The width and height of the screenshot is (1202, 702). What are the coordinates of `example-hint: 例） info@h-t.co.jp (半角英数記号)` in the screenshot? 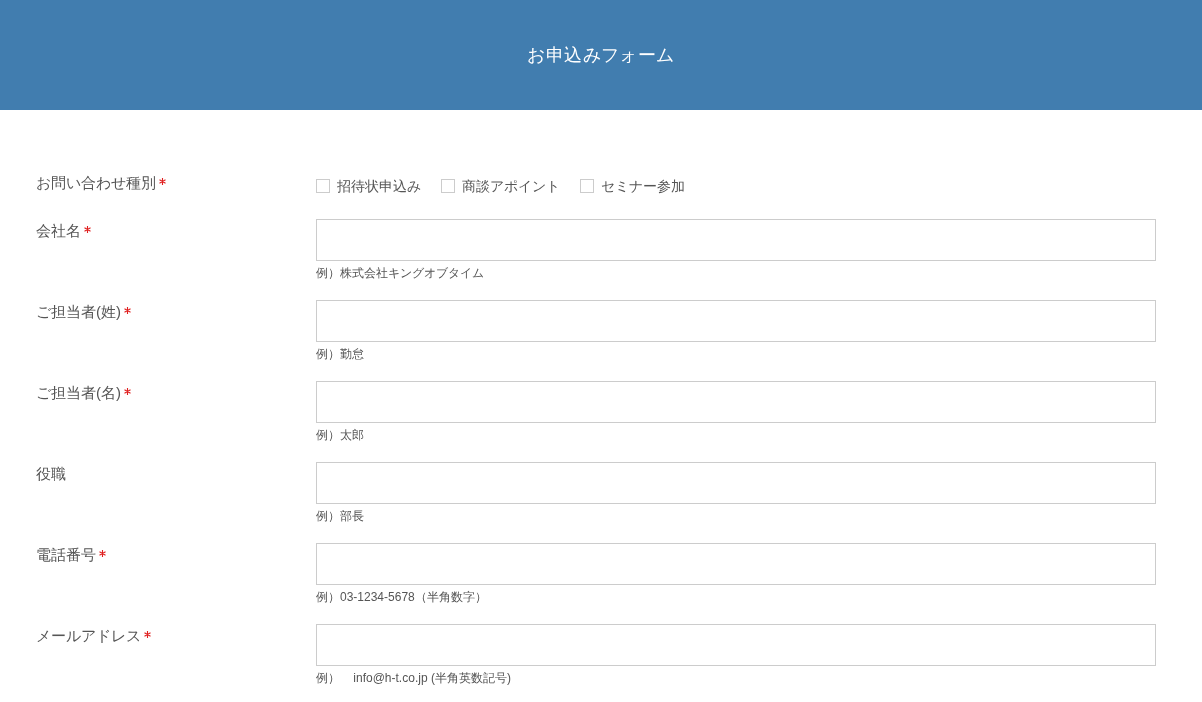 It's located at (414, 678).